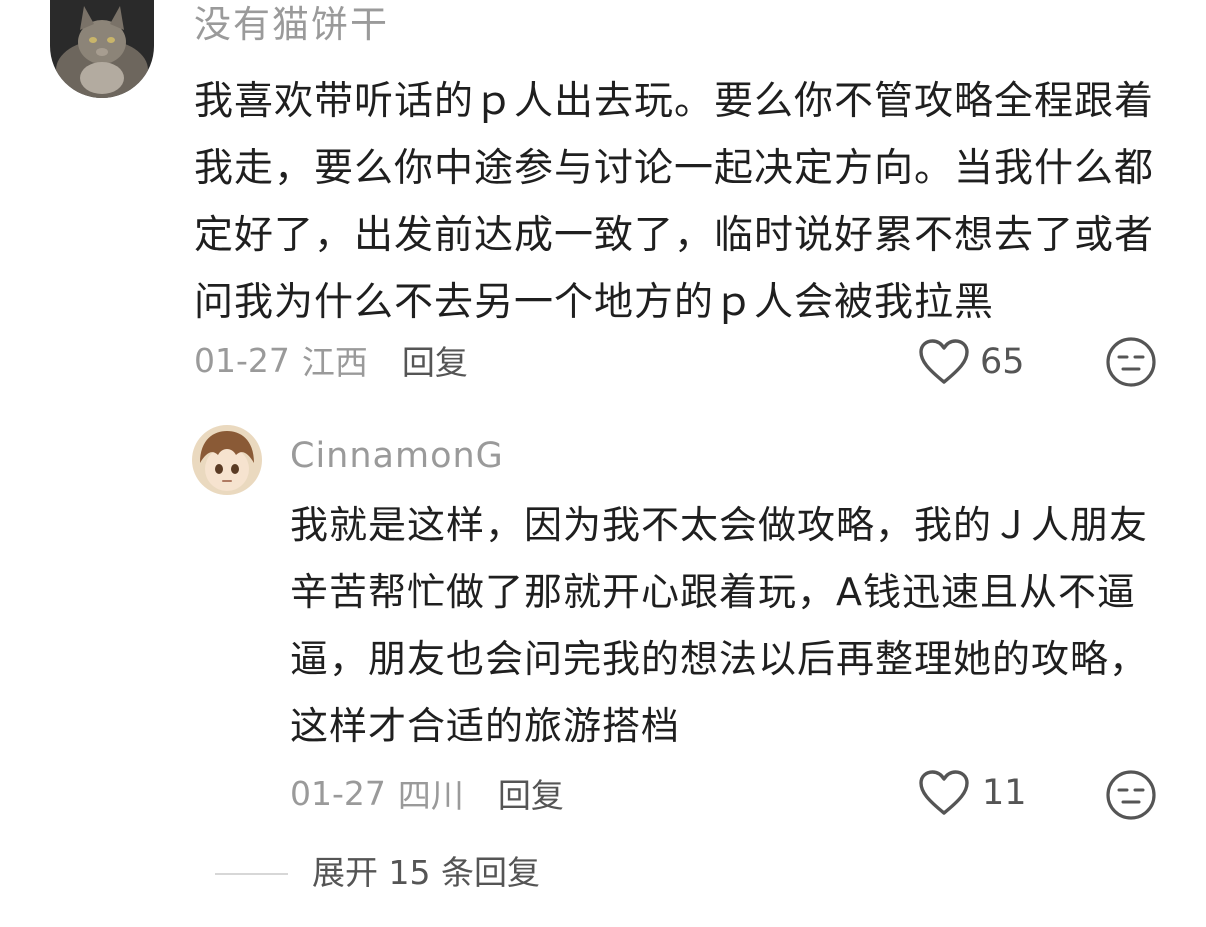 The width and height of the screenshot is (1206, 927). What do you see at coordinates (1002, 362) in the screenshot?
I see `like-count: 65` at bounding box center [1002, 362].